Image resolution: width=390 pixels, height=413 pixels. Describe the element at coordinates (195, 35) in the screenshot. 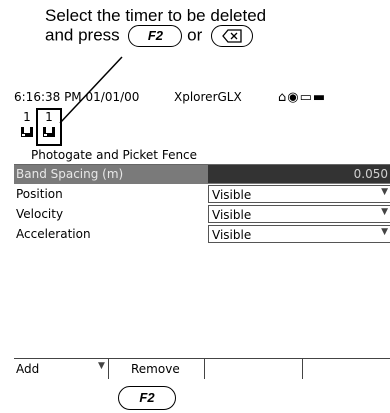

I see `instruction-or: or` at that location.